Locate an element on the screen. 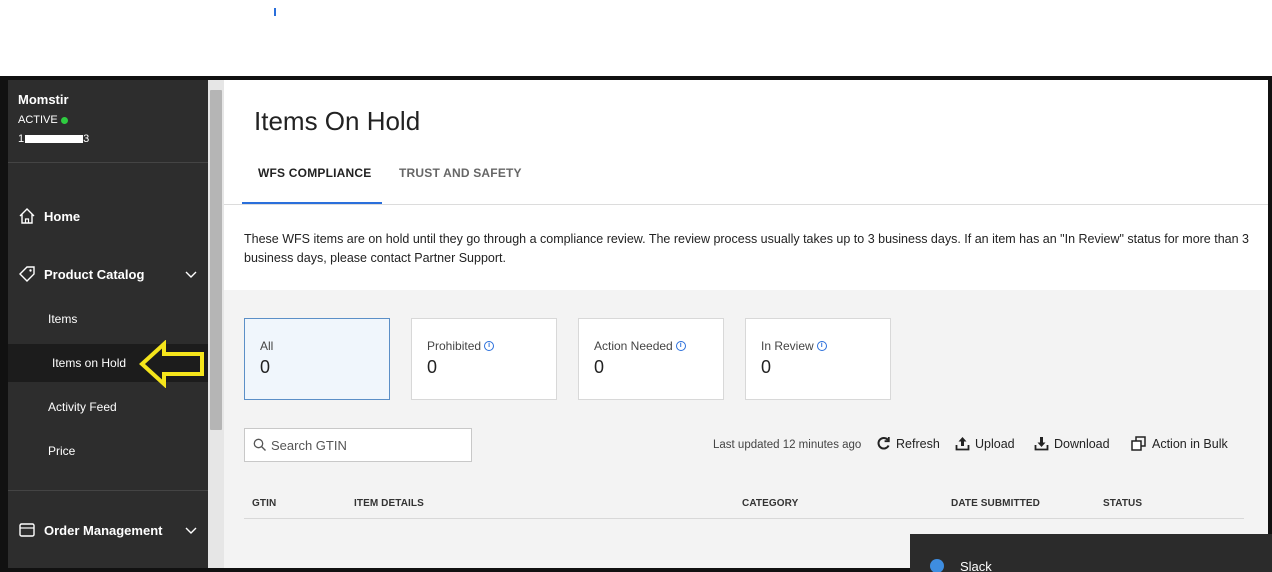 This screenshot has width=1272, height=572. search-icon is located at coordinates (259, 444).